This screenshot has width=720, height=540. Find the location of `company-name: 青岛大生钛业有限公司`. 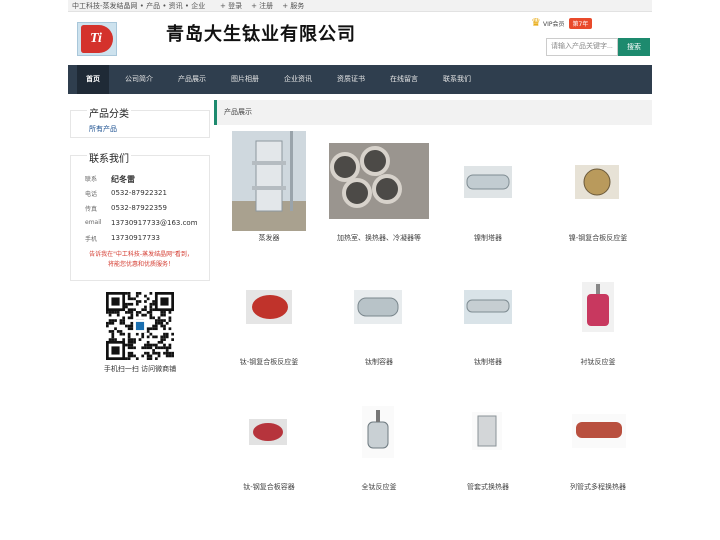

company-name: 青岛大生钛业有限公司 is located at coordinates (261, 34).